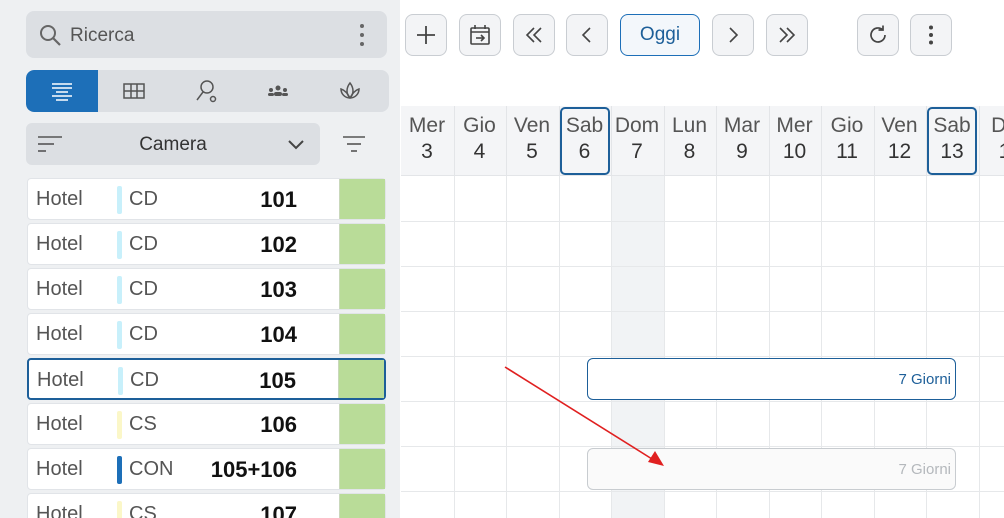 The width and height of the screenshot is (1004, 518). I want to click on rewind-button, so click(534, 35).